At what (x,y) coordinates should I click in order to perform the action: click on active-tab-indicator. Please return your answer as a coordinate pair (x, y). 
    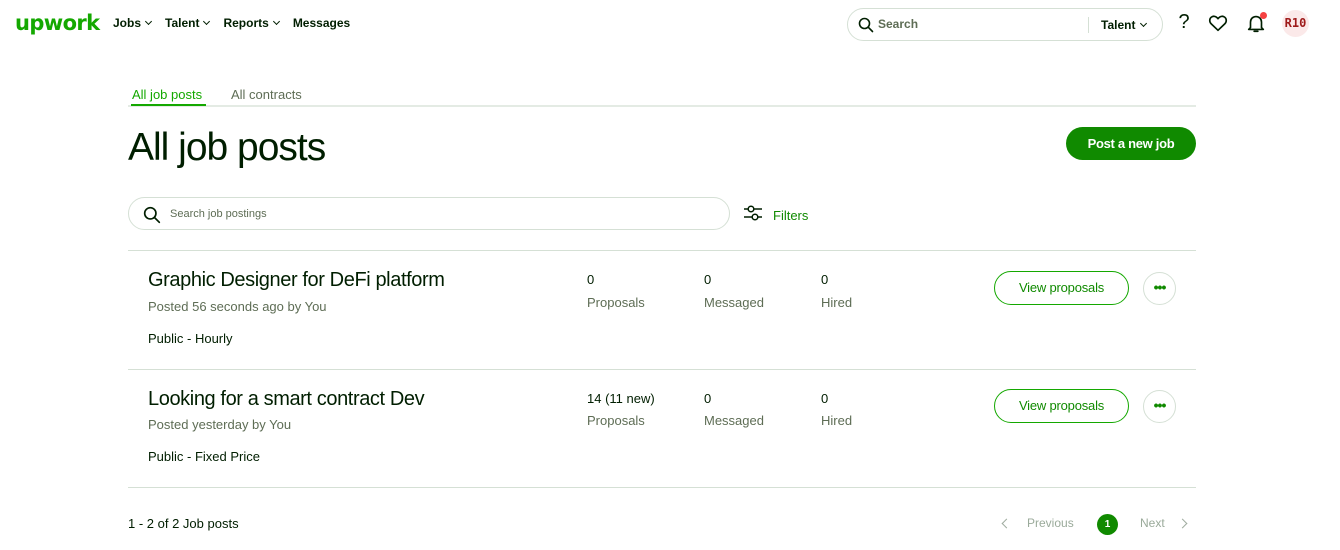
    Looking at the image, I should click on (168, 105).